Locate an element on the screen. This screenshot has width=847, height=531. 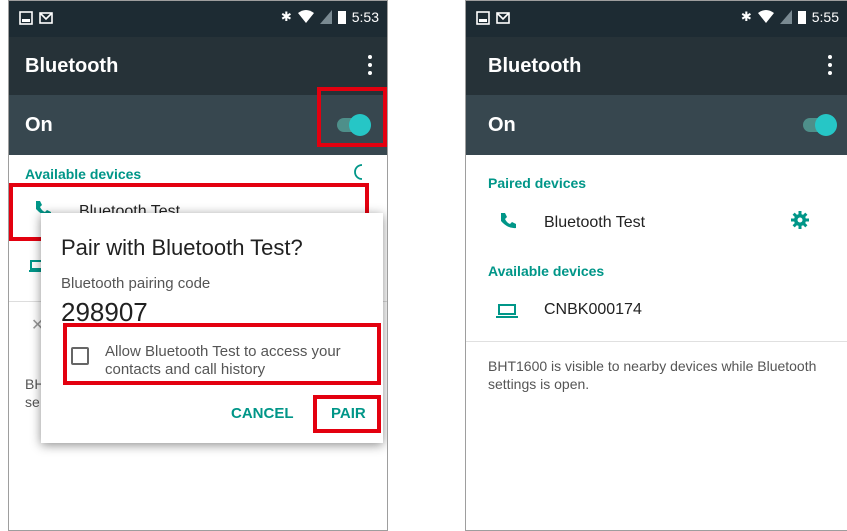
dialog-title: Pair with Bluetooth Test? is located at coordinates (182, 247).